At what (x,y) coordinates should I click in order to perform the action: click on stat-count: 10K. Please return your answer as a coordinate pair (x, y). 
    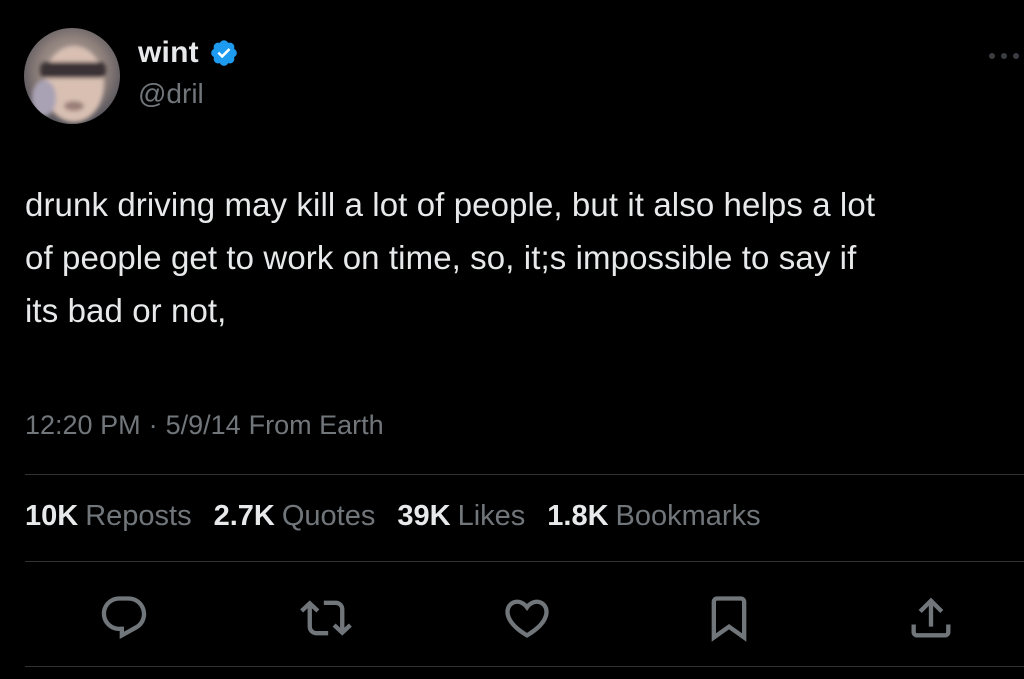
    Looking at the image, I should click on (52, 516).